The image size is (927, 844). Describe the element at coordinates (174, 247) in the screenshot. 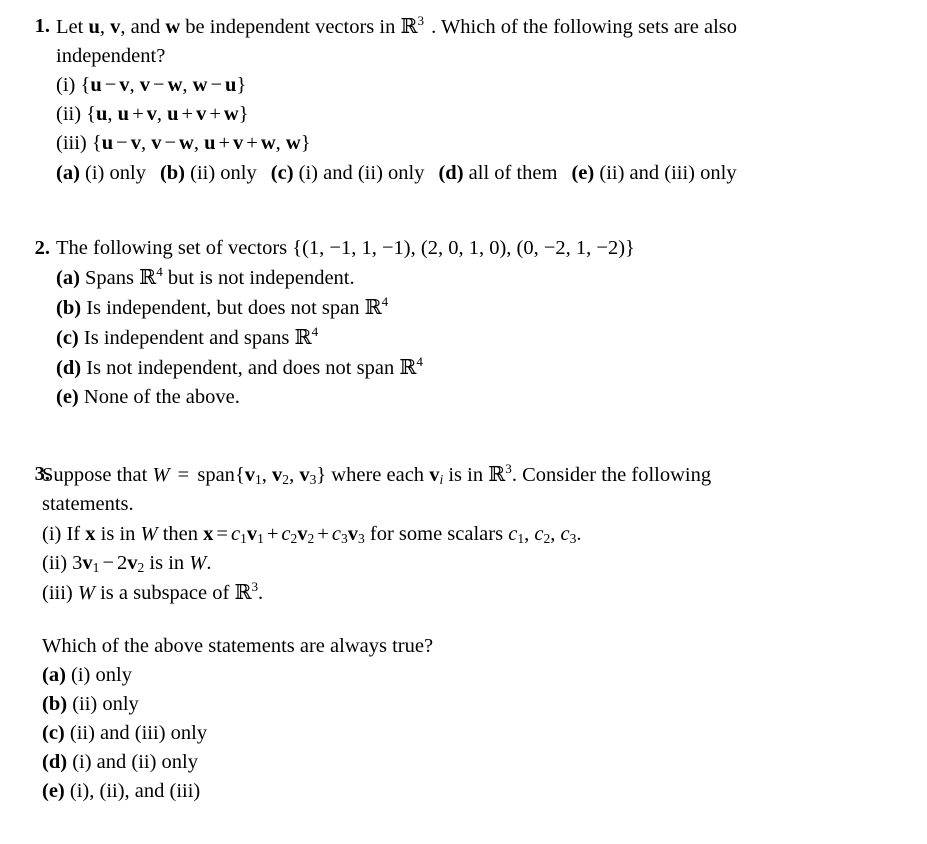

I see `stem-text: The following set of vectors` at that location.